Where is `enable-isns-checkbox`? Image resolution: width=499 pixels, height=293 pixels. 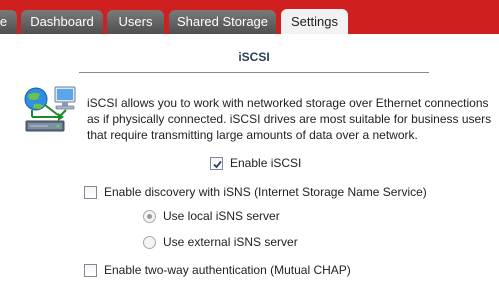
enable-isns-checkbox is located at coordinates (90, 192).